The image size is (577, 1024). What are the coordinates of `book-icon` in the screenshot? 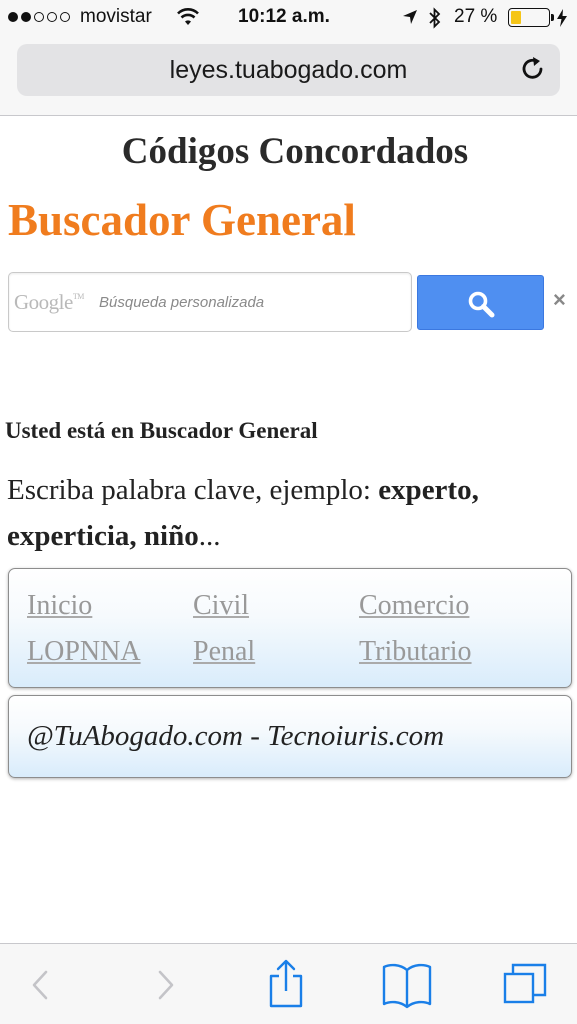 It's located at (407, 984).